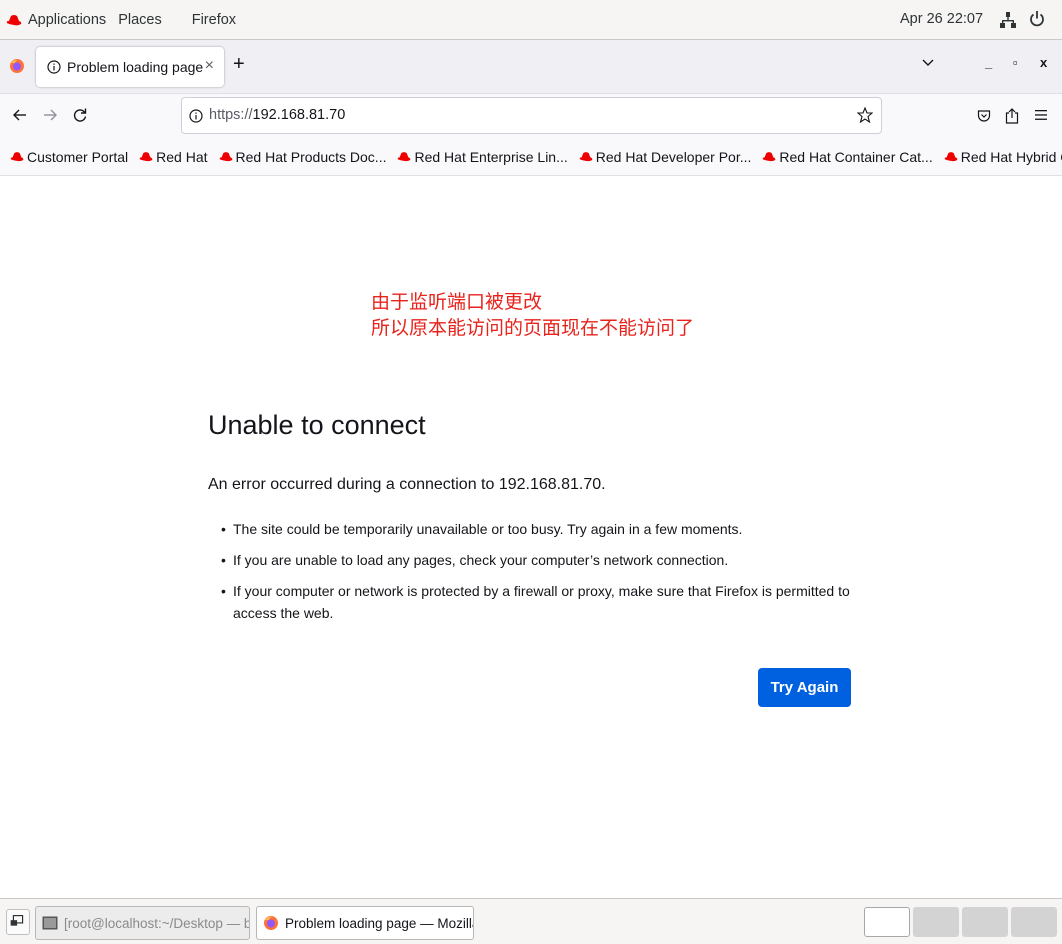 This screenshot has height=944, width=1062. Describe the element at coordinates (299, 115) in the screenshot. I see `url-host: 192.168.81.70` at that location.